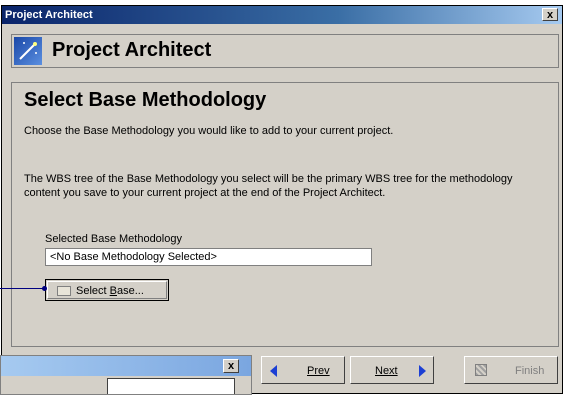 The width and height of the screenshot is (568, 395). Describe the element at coordinates (64, 291) in the screenshot. I see `folder-icon` at that location.